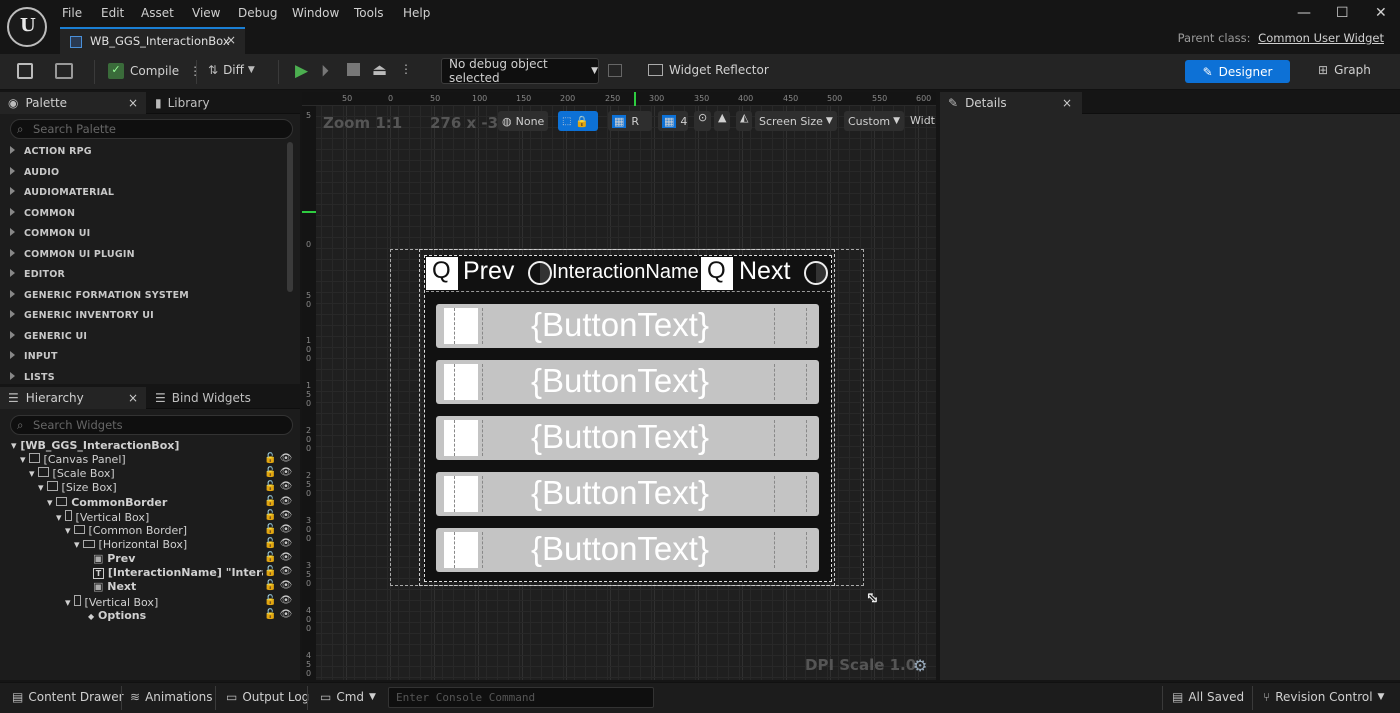 The height and width of the screenshot is (713, 1400). Describe the element at coordinates (231, 70) in the screenshot. I see `diff-button: ⇅ Diff ▼` at that location.